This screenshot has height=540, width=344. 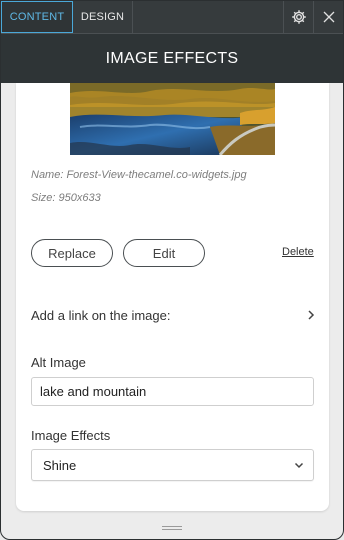 I want to click on tab-design: DESIGN, so click(x=103, y=17).